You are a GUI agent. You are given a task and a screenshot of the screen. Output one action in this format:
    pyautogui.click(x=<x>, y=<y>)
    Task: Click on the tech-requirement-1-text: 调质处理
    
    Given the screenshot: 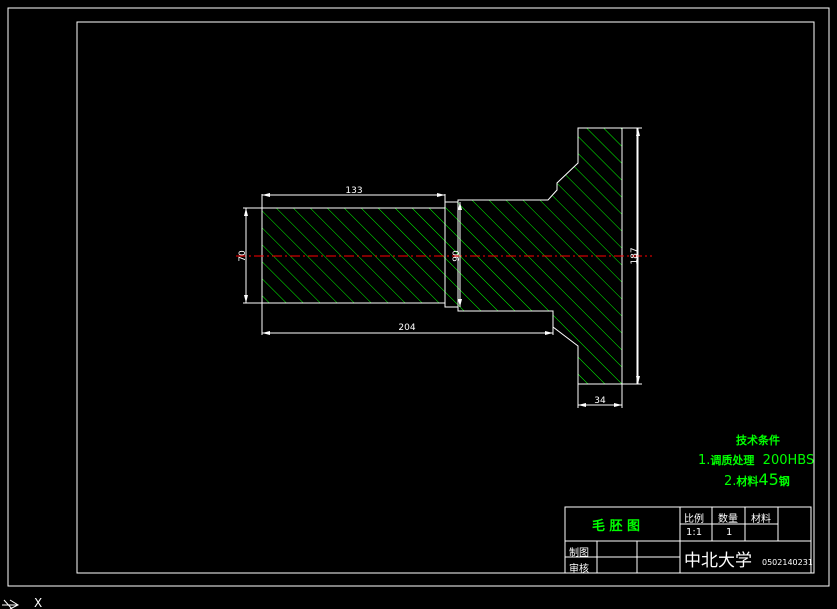 What is the action you would take?
    pyautogui.click(x=732, y=460)
    